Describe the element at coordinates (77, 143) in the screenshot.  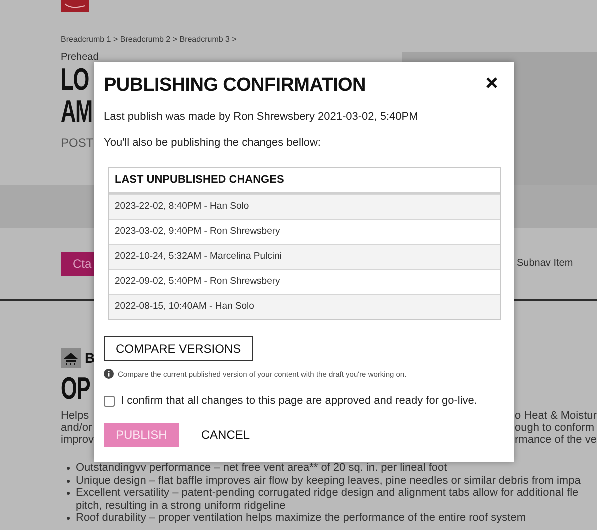
I see `post-label: POST` at that location.